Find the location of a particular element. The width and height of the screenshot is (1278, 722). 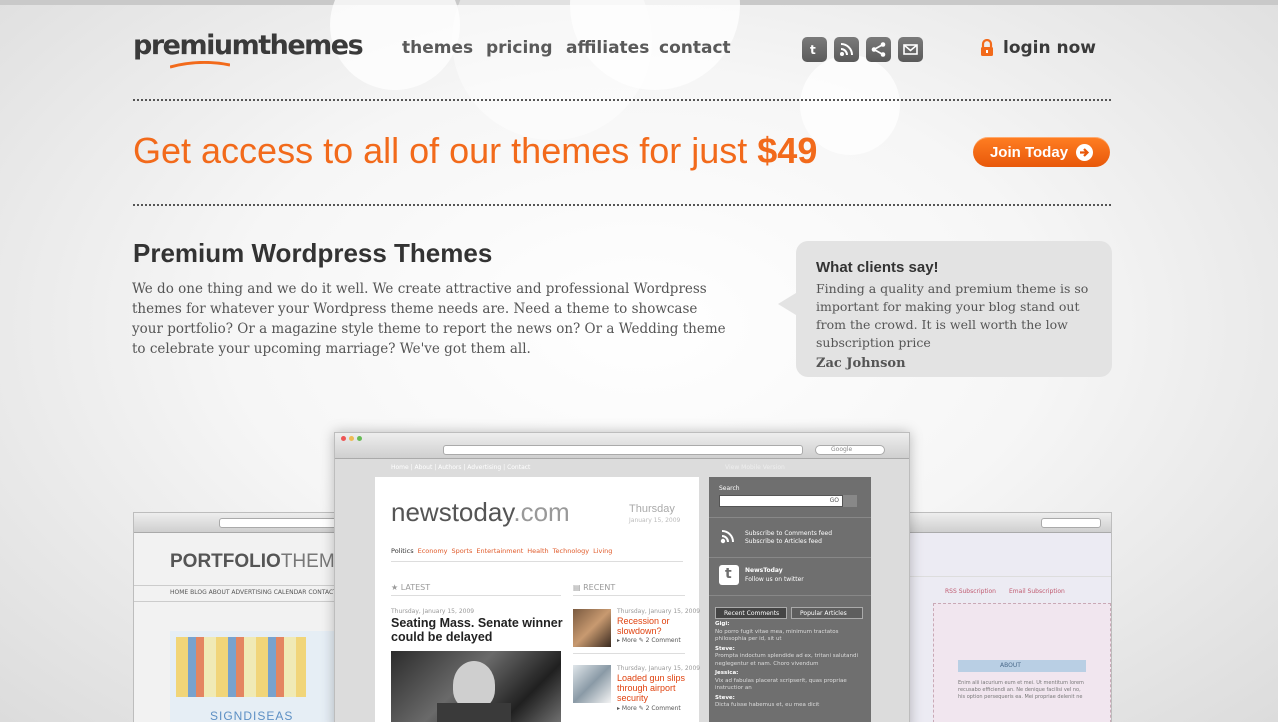

promo-text: Get access to all of our themes for just is located at coordinates (445, 150).